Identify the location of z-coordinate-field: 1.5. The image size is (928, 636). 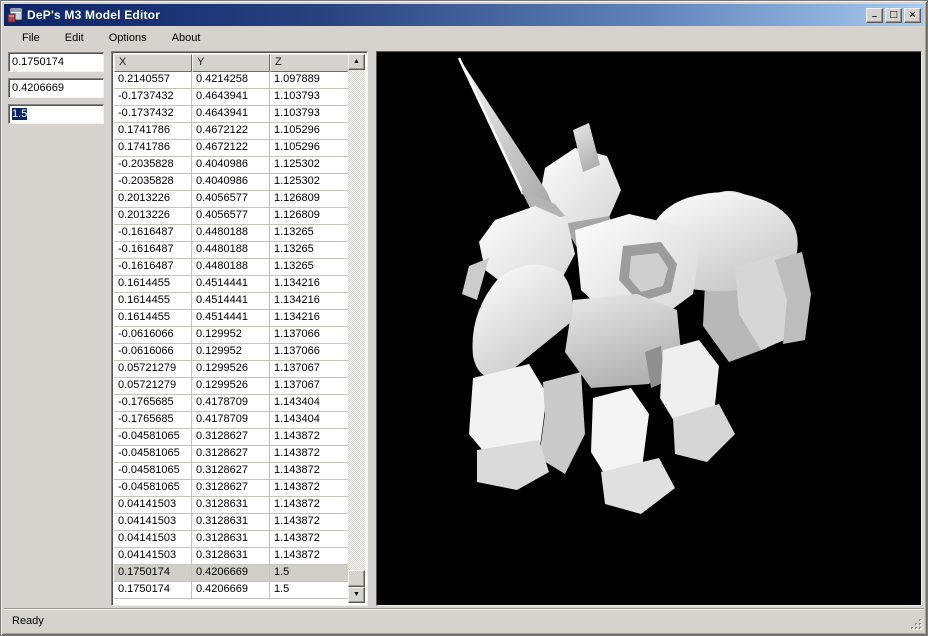
(56, 114).